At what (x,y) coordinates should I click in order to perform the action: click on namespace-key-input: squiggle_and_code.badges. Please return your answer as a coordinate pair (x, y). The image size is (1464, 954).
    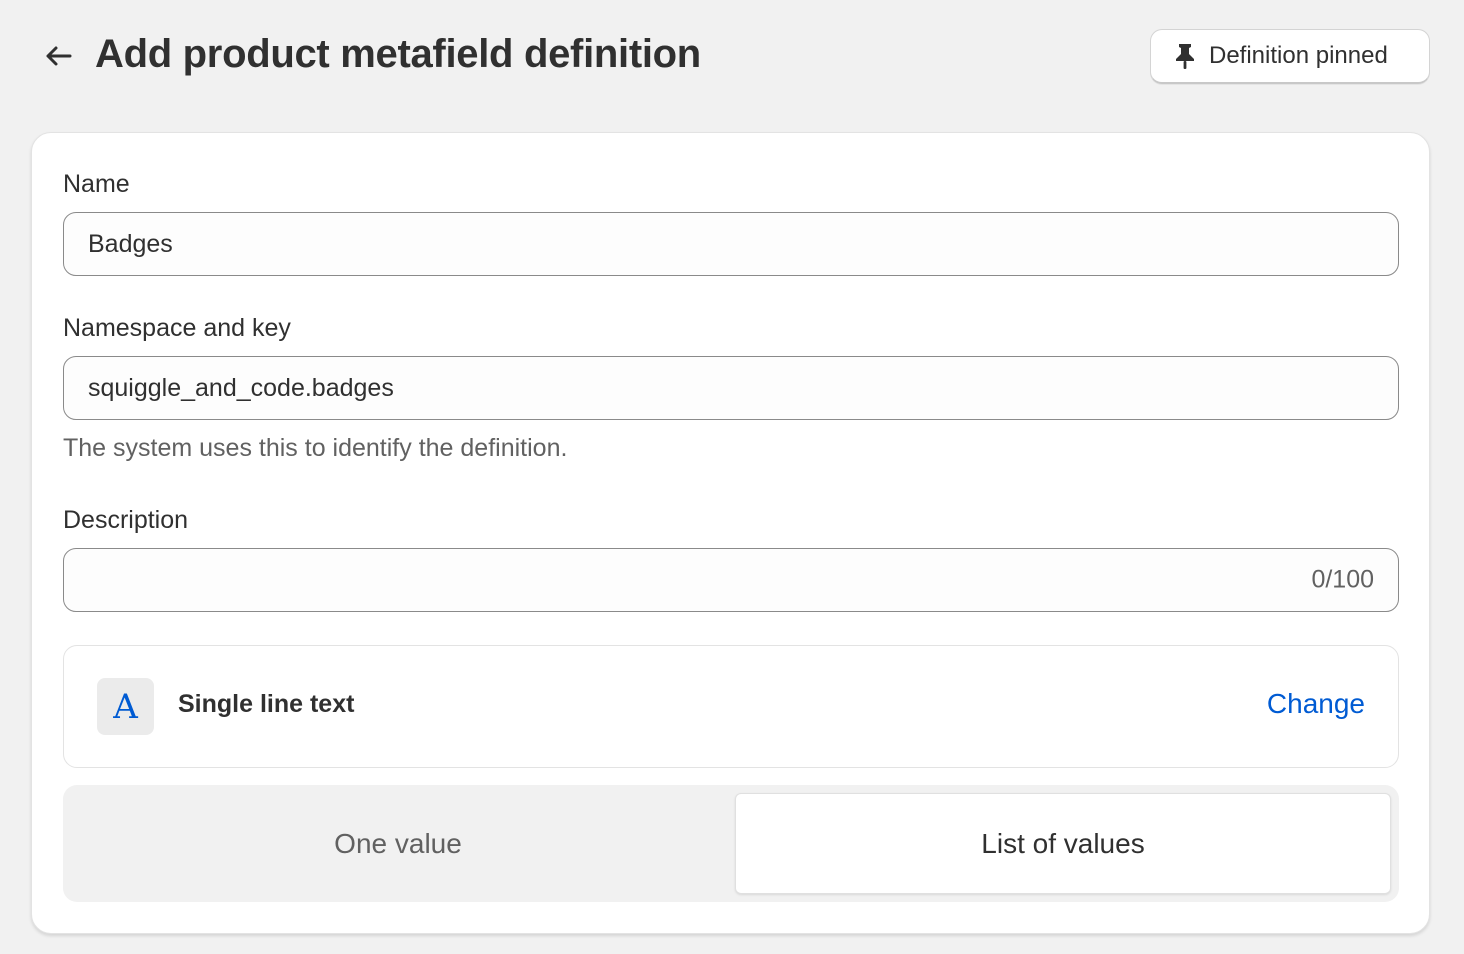
    Looking at the image, I should click on (731, 388).